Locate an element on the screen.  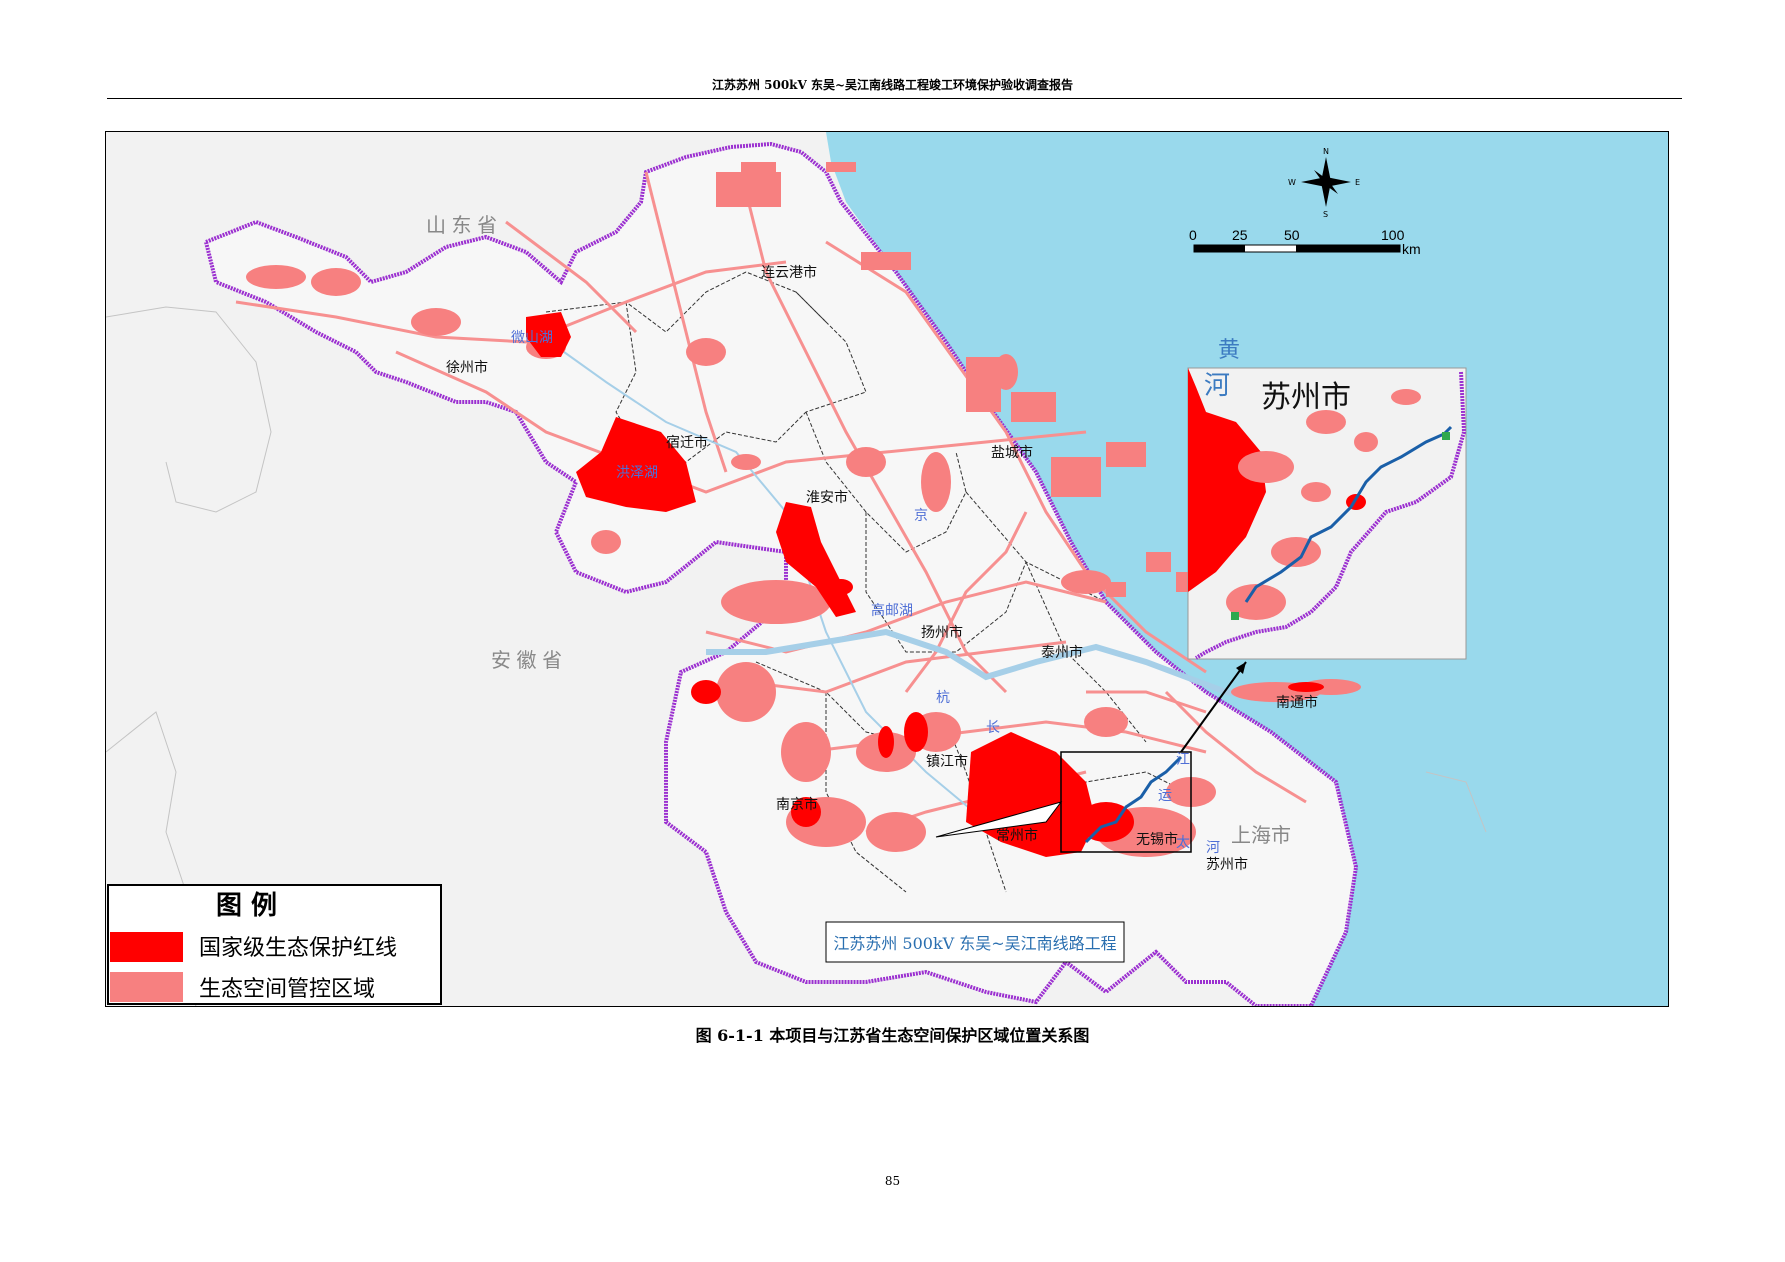
header-rule is located at coordinates (894, 98).